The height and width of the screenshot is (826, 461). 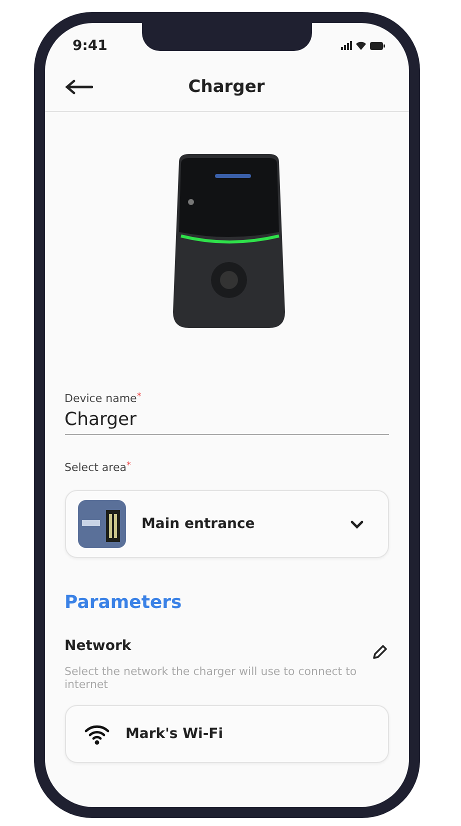 What do you see at coordinates (102, 524) in the screenshot?
I see `door-thumbnail-icon` at bounding box center [102, 524].